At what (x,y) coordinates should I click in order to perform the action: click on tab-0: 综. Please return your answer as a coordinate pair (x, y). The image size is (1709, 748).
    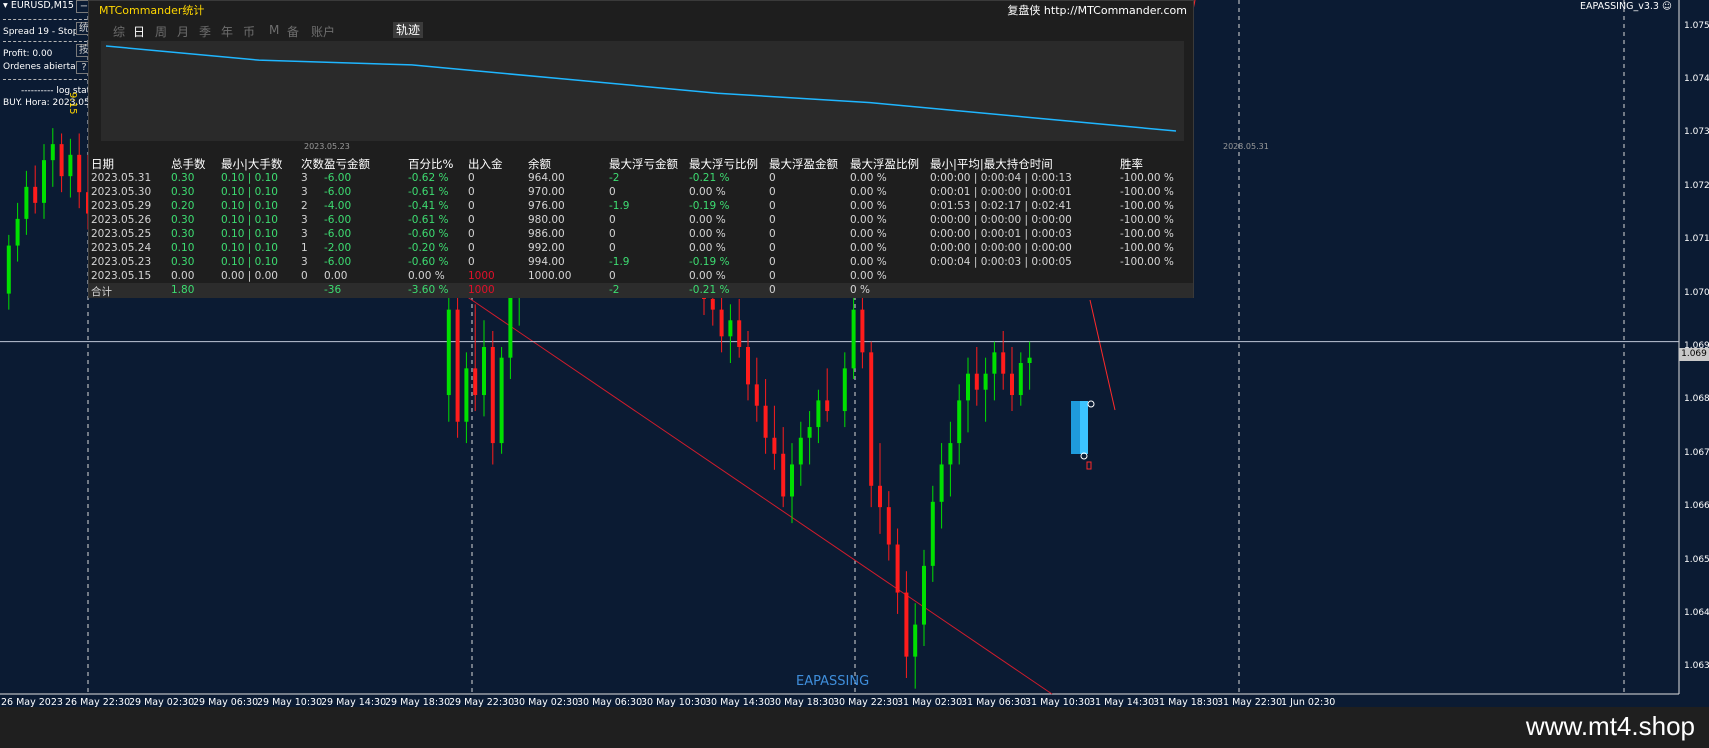
    Looking at the image, I should click on (119, 31).